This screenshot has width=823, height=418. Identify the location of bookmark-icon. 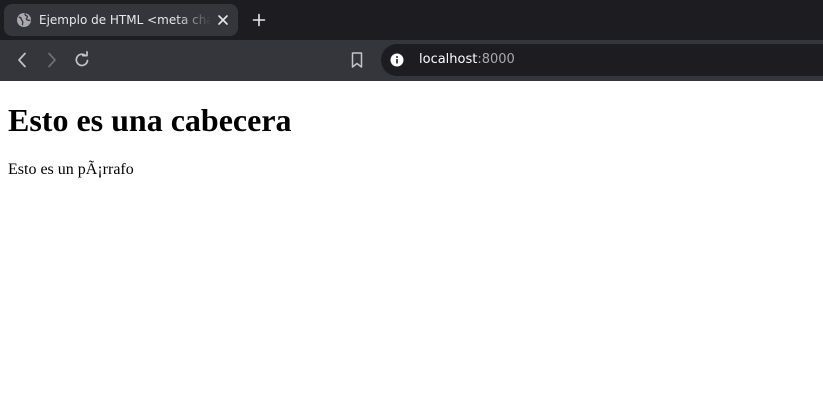
(357, 60).